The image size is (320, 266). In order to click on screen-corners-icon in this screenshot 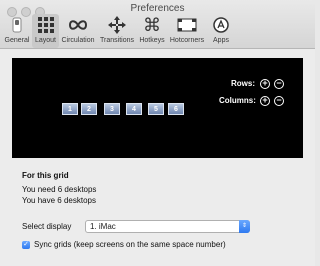, I will do `click(187, 25)`.